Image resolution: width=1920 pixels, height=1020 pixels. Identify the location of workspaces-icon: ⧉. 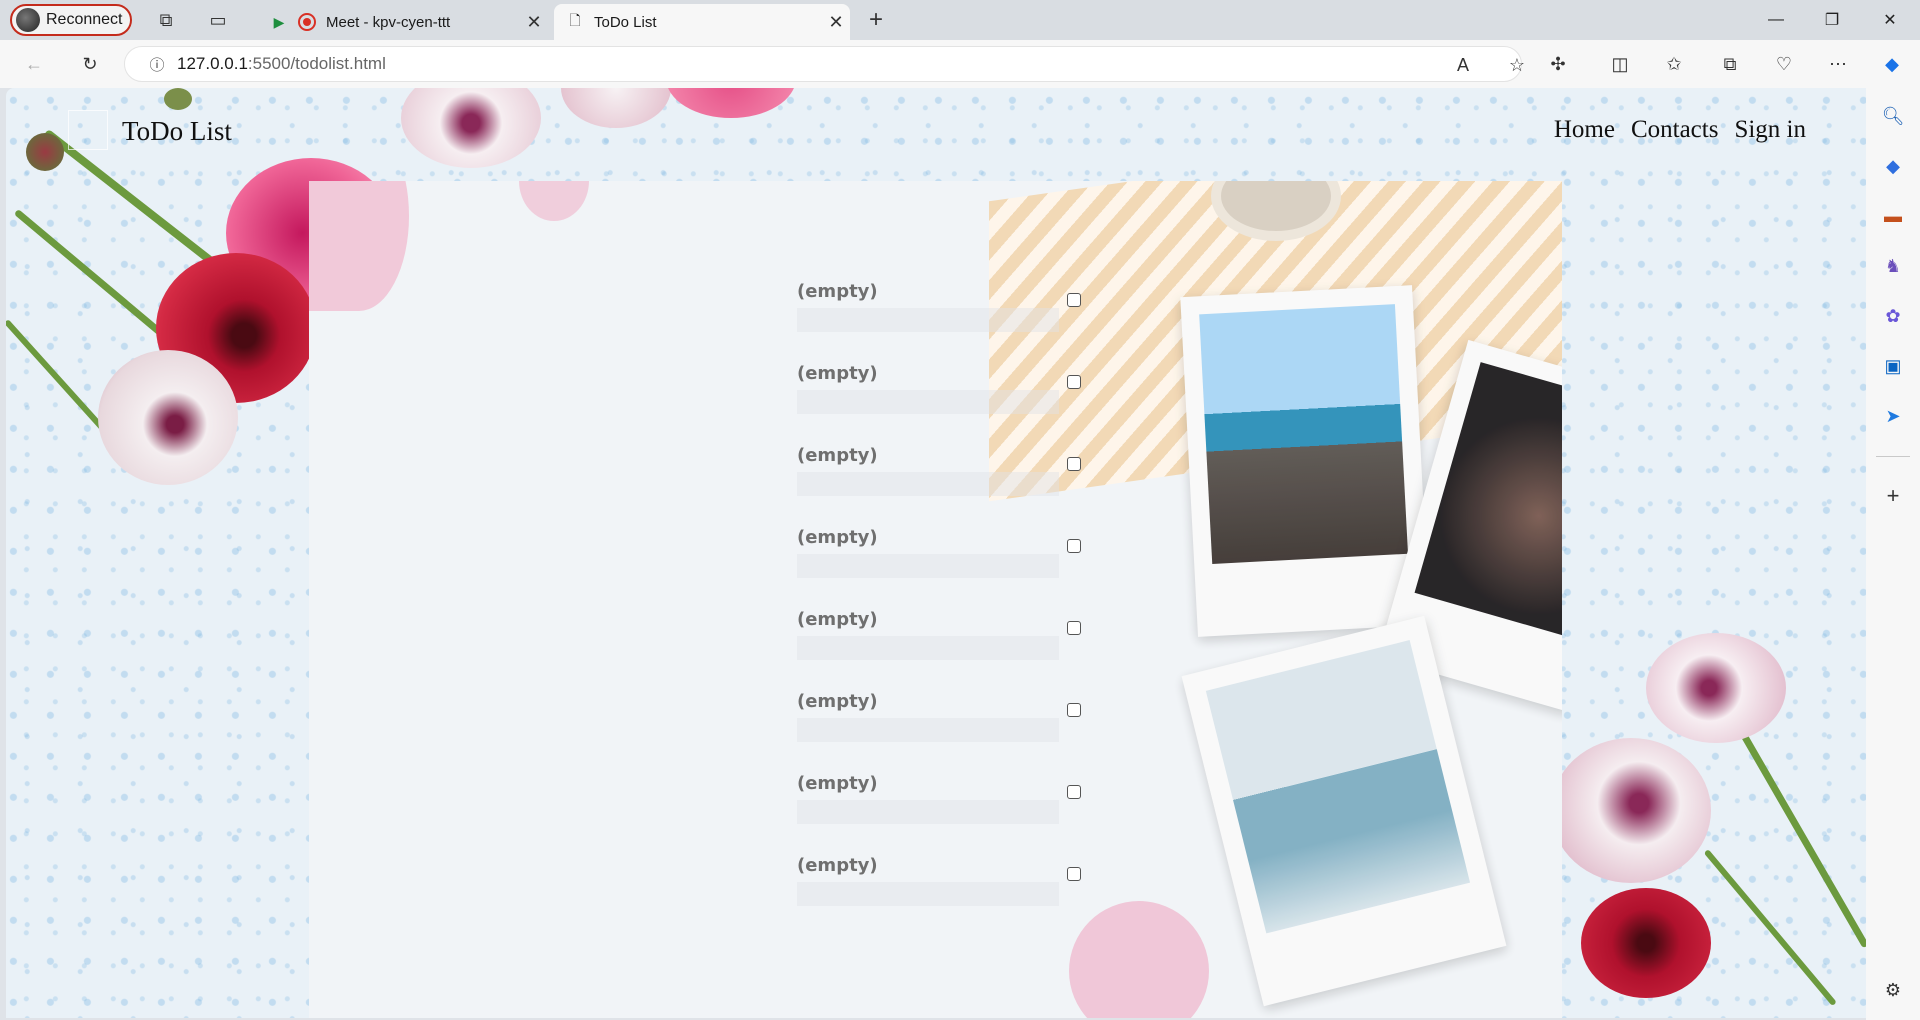
(166, 20).